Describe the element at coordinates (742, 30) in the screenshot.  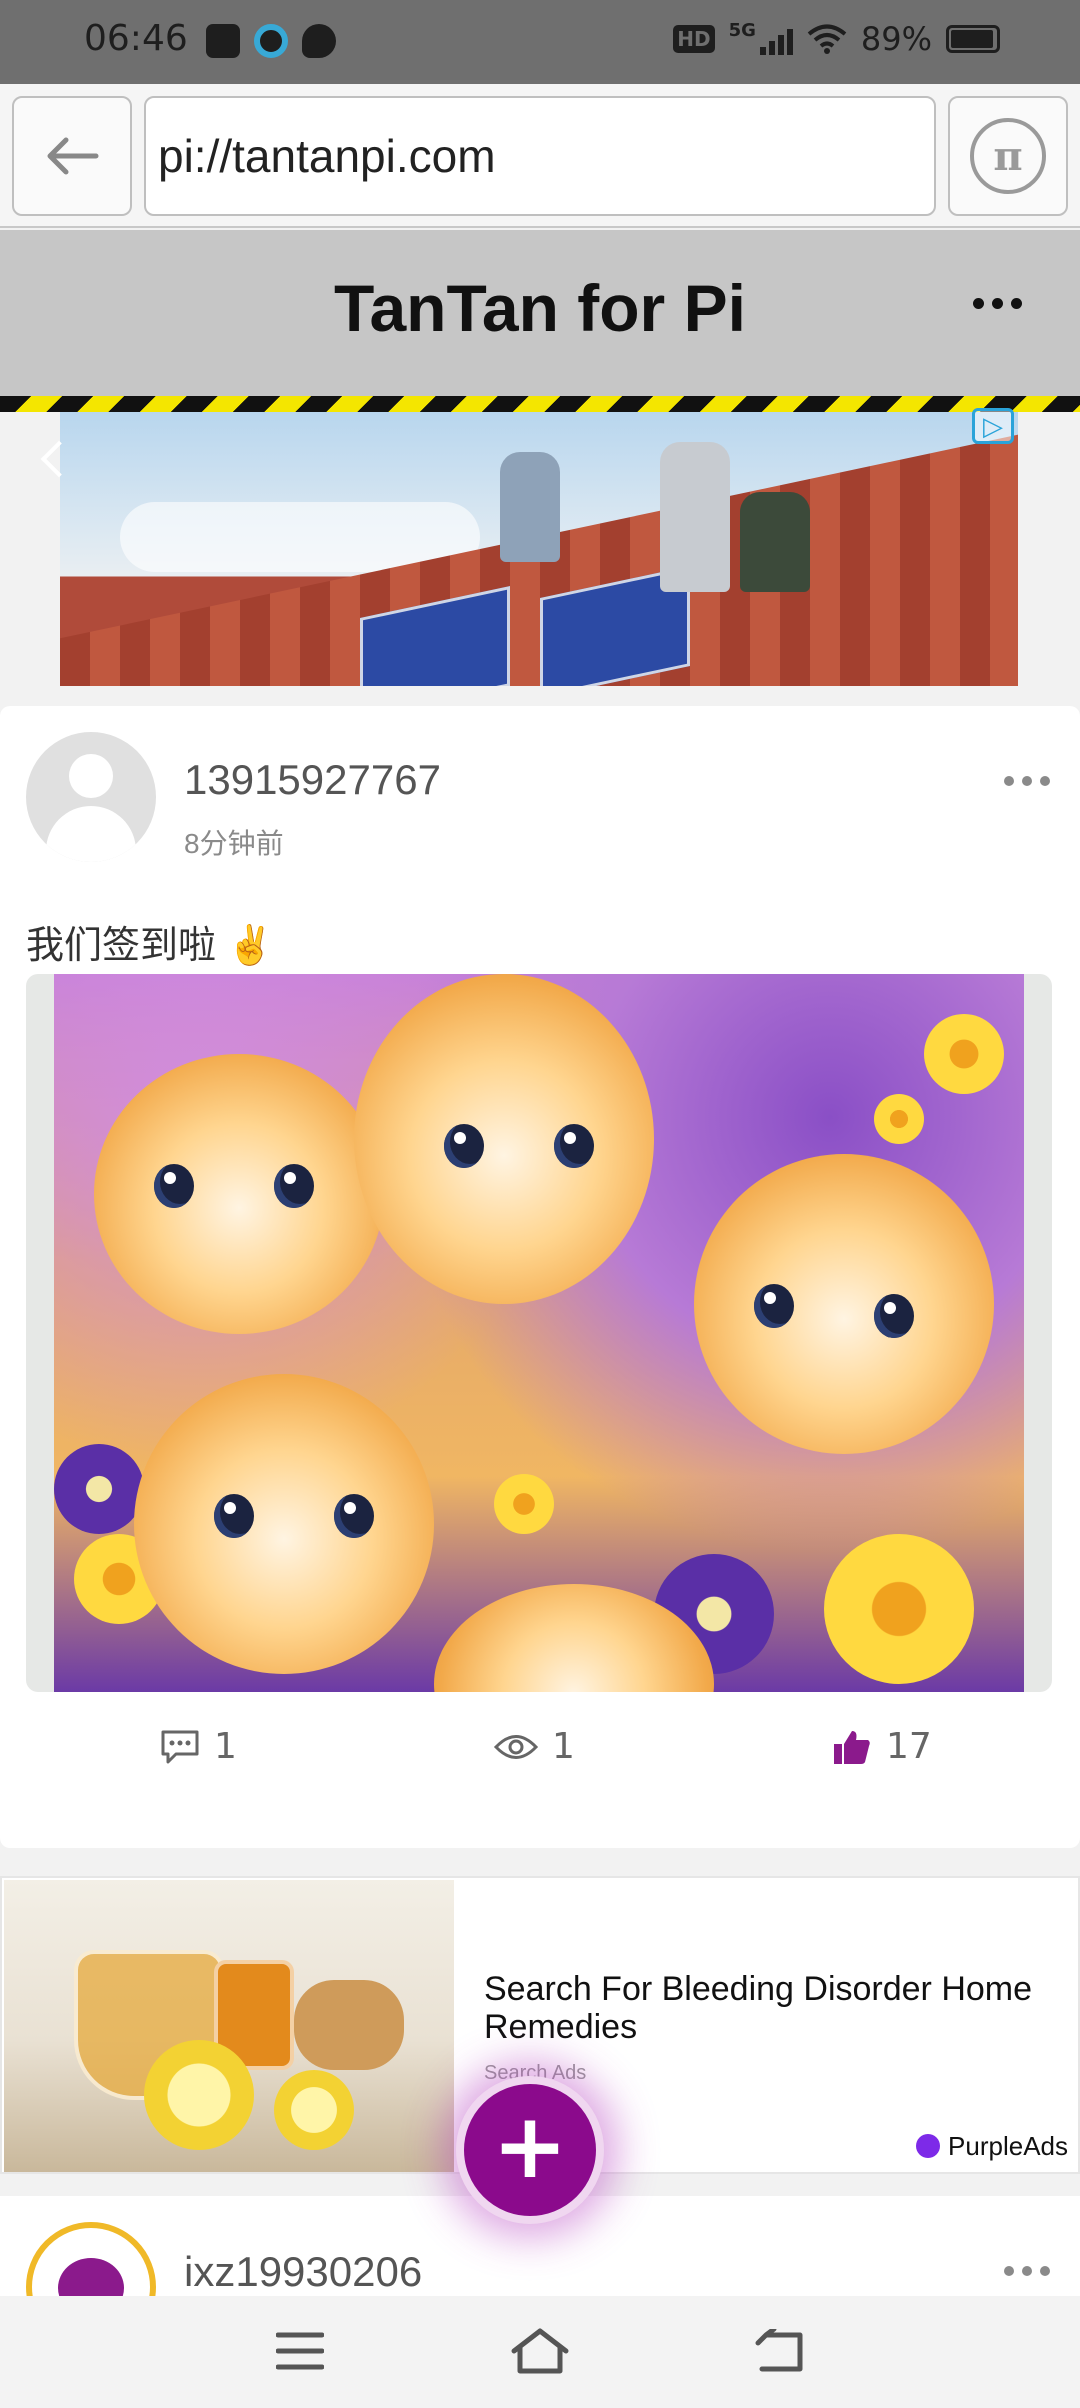
I see `network-type: 5G` at that location.